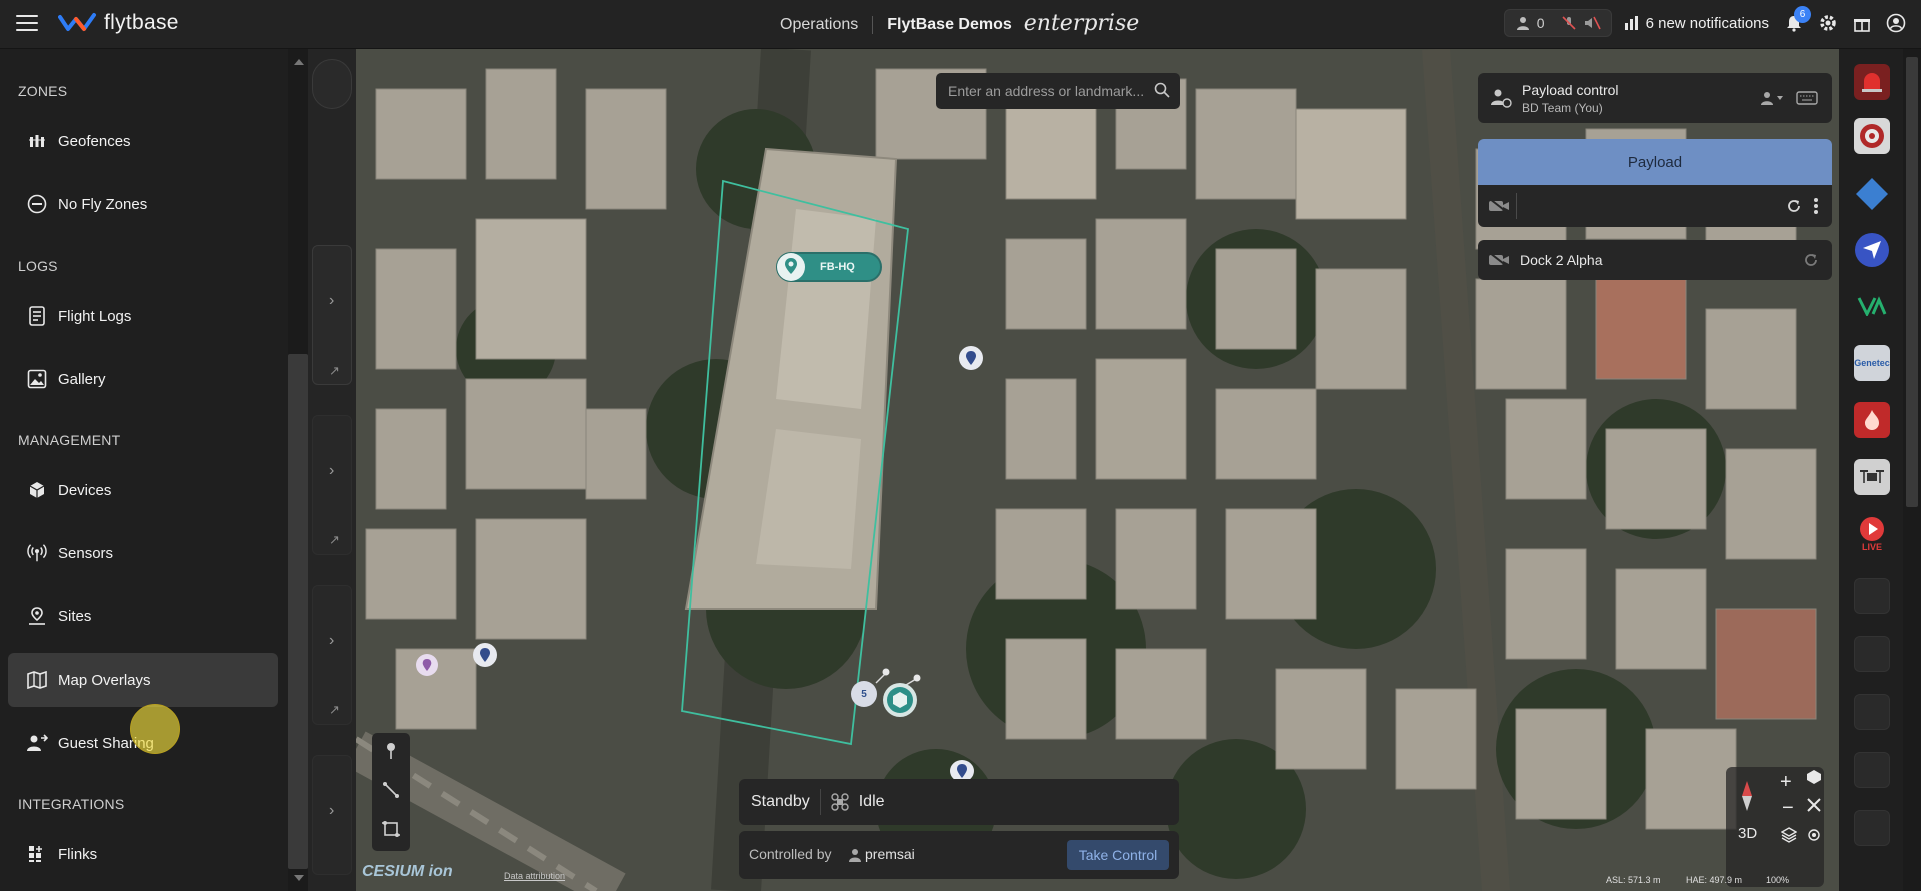 The height and width of the screenshot is (891, 1921). Describe the element at coordinates (143, 316) in the screenshot. I see `sidebar-item-flight-logs: Flight Logs` at that location.